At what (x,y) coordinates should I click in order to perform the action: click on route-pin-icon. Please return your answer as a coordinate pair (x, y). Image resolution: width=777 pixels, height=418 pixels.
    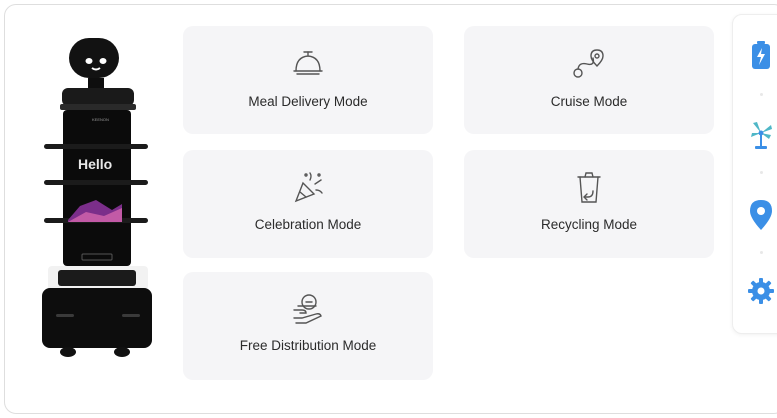
    Looking at the image, I should click on (589, 64).